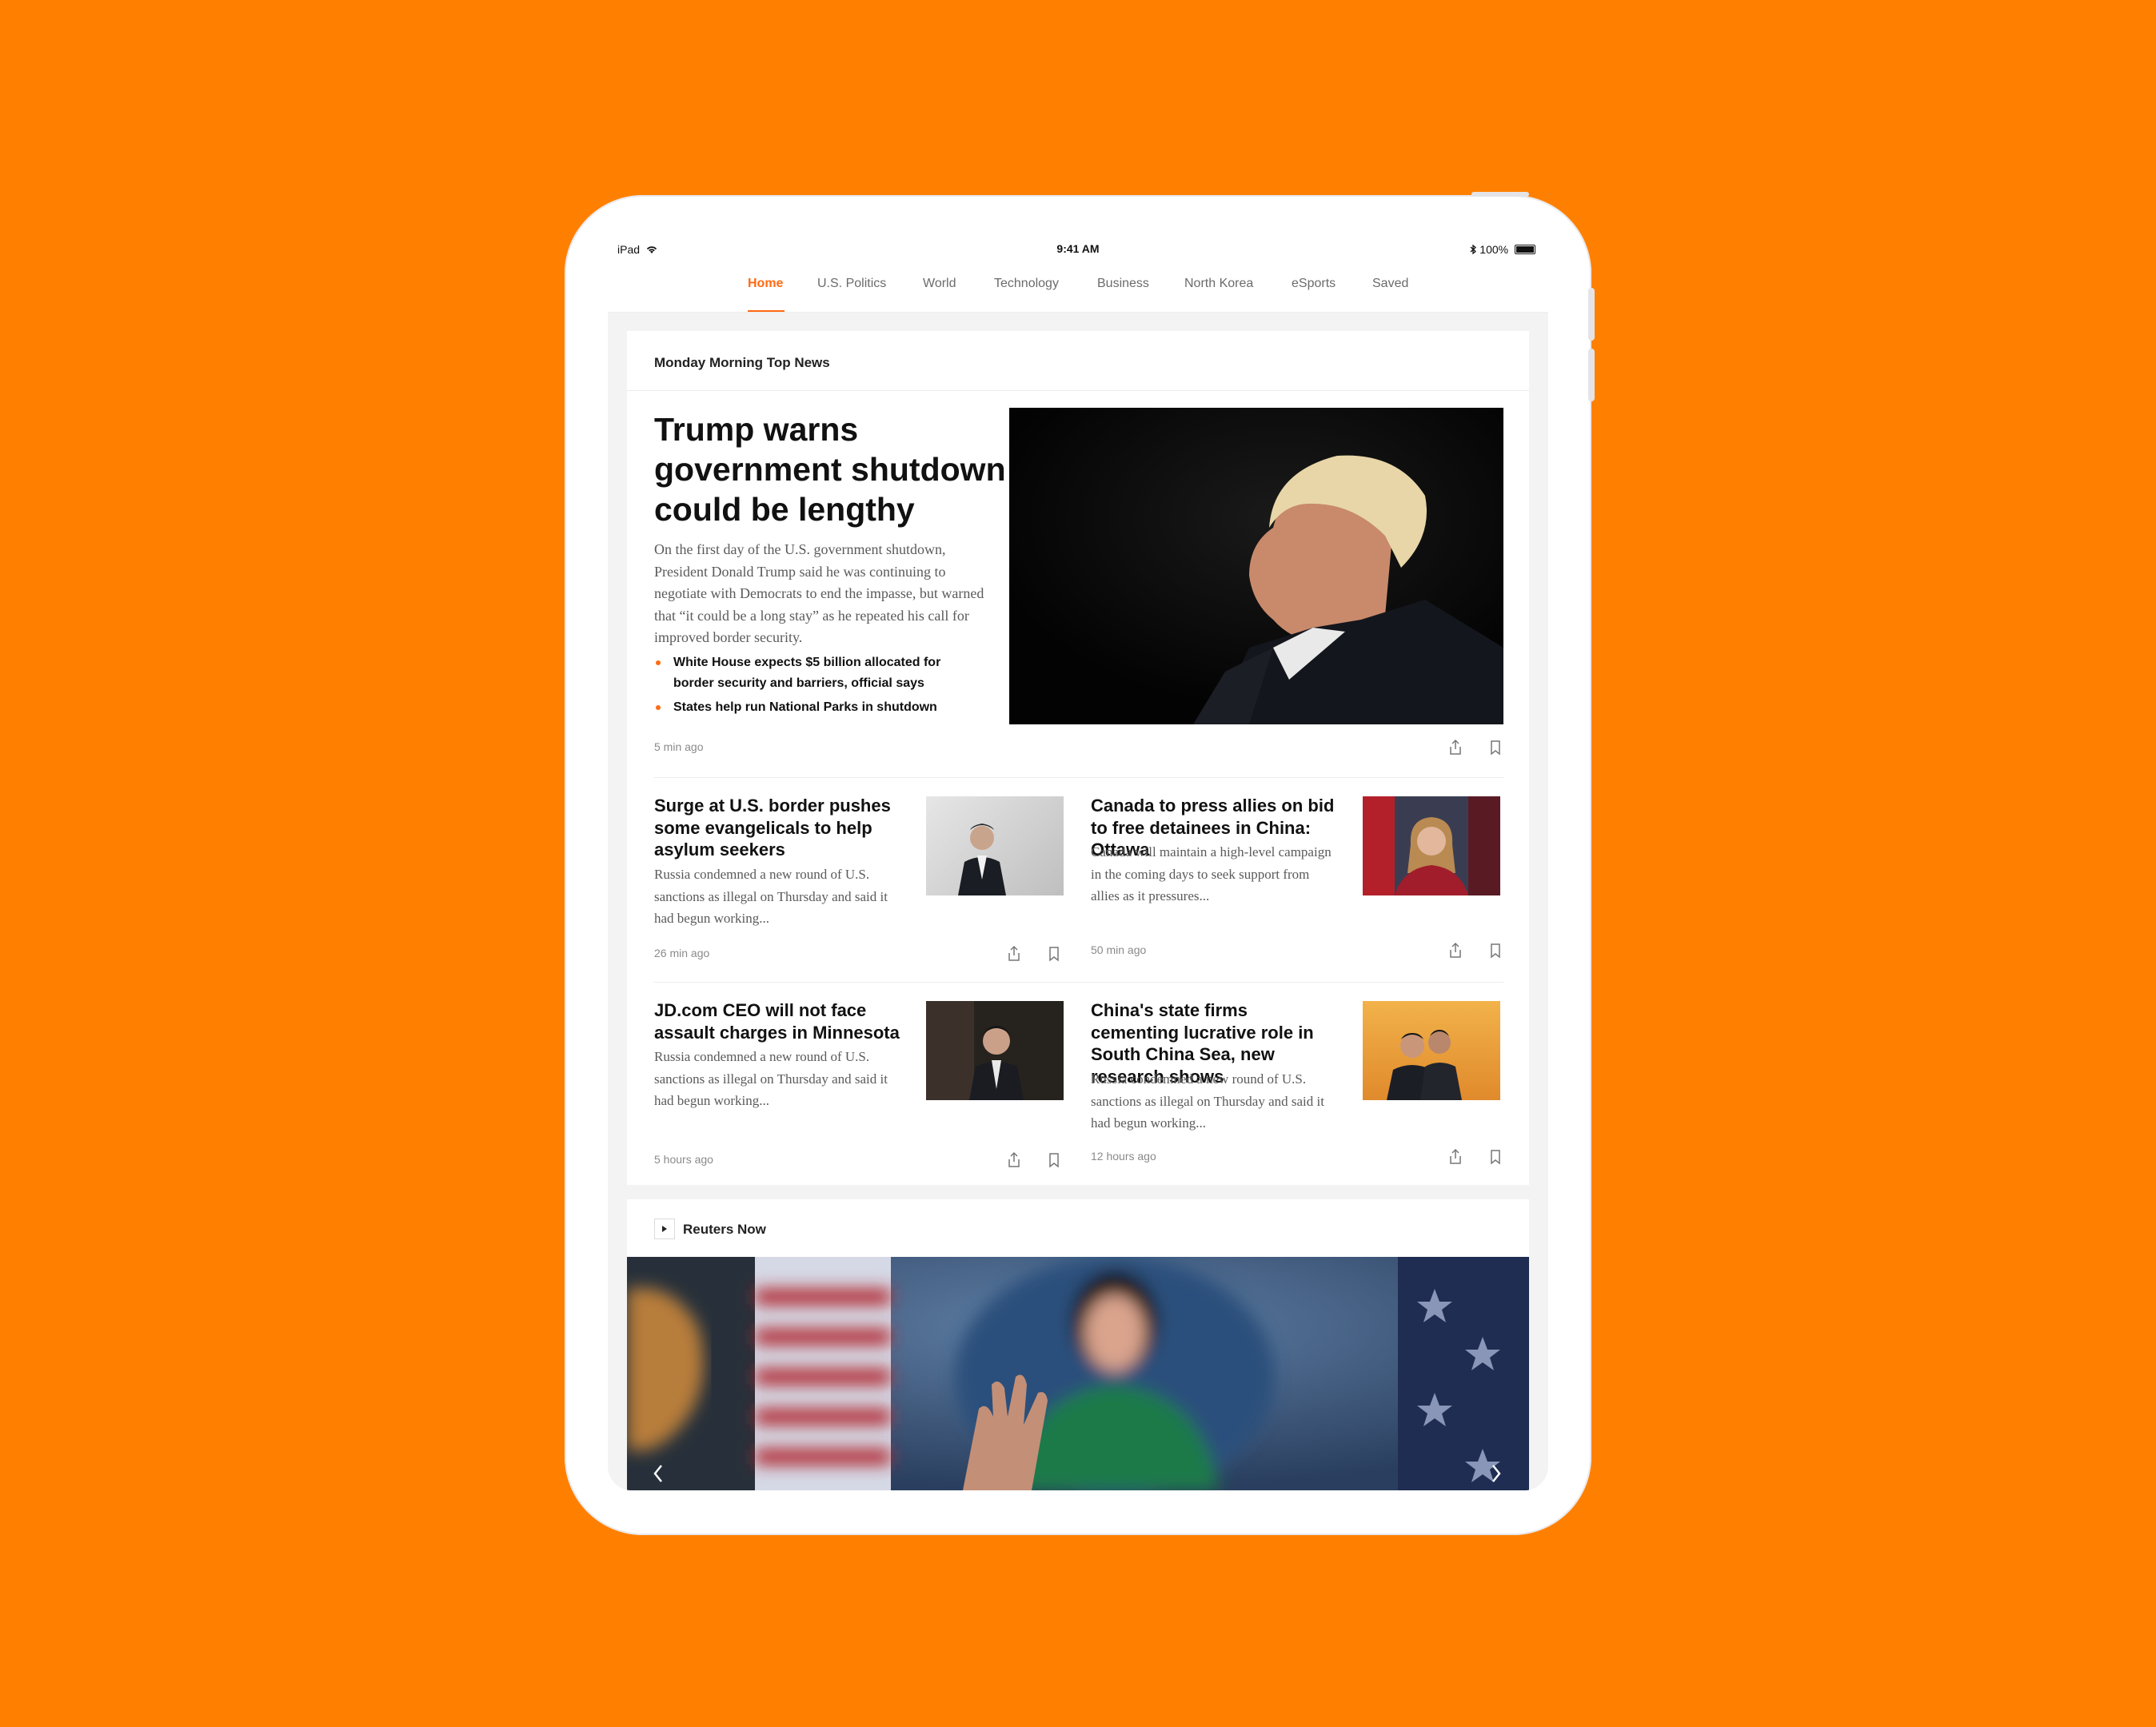 This screenshot has width=2156, height=1727. Describe the element at coordinates (1078, 1228) in the screenshot. I see `reuters-now-card: Reuters Now` at that location.